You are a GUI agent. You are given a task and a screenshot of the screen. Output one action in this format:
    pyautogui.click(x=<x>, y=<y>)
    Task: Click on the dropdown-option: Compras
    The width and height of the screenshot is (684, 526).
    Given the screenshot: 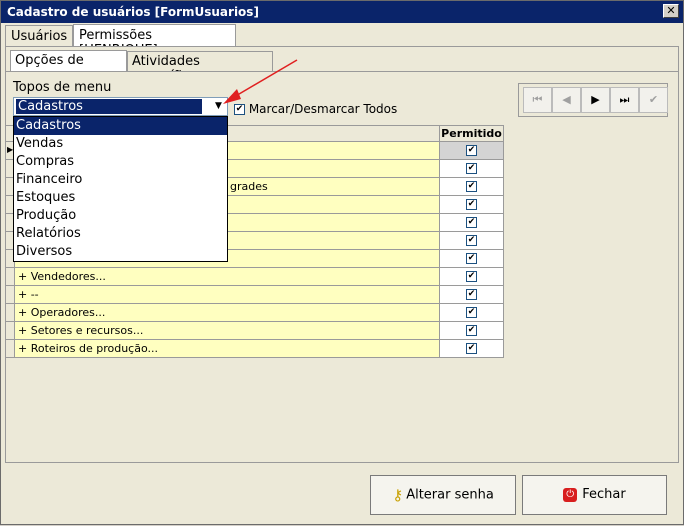 What is the action you would take?
    pyautogui.click(x=120, y=162)
    